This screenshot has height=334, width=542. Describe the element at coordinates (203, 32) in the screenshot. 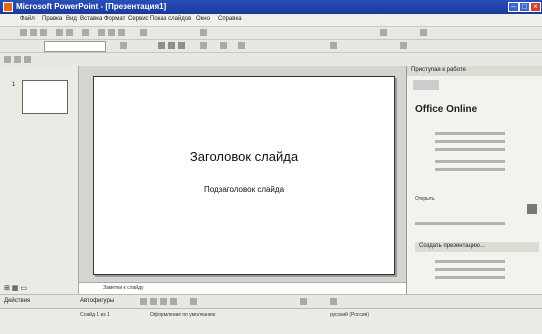

I see `insert-chart-icon` at that location.